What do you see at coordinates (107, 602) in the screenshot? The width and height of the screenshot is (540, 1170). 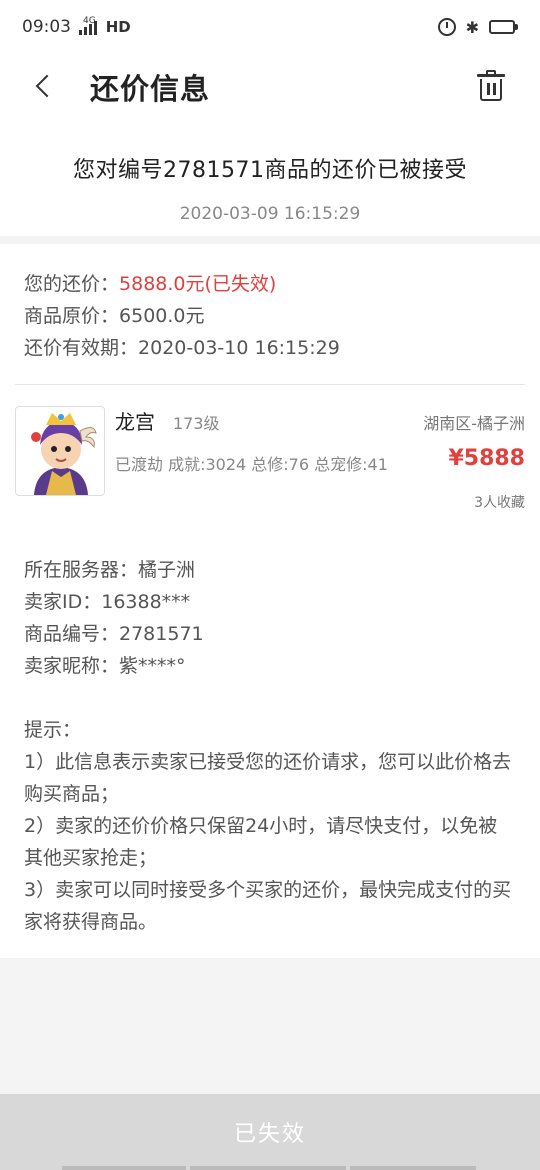 I see `seller-id-row: 卖家ID：16388***` at bounding box center [107, 602].